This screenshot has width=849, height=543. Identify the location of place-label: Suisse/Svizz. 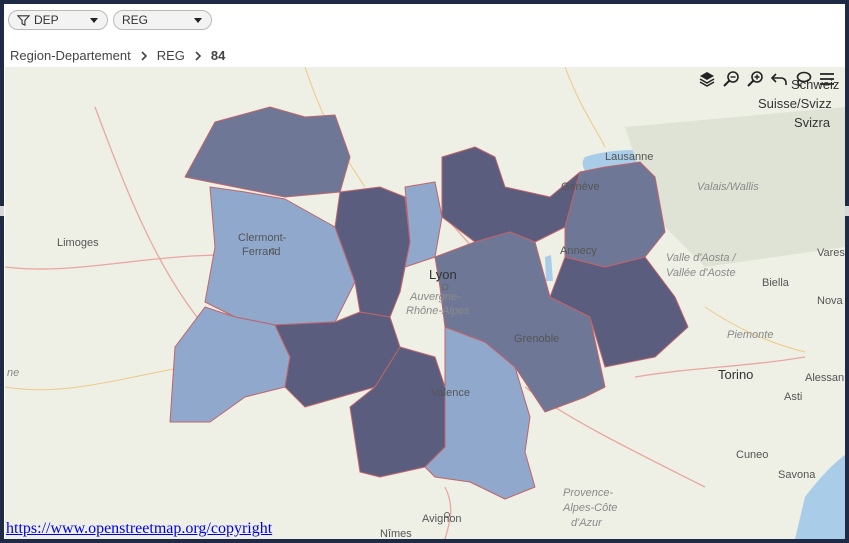
(795, 103).